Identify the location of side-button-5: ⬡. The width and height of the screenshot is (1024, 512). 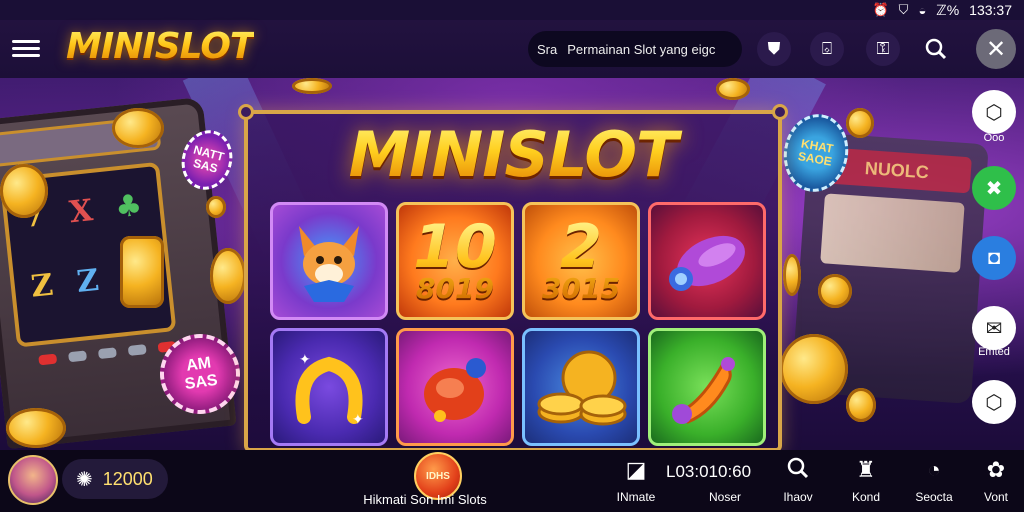
(994, 402).